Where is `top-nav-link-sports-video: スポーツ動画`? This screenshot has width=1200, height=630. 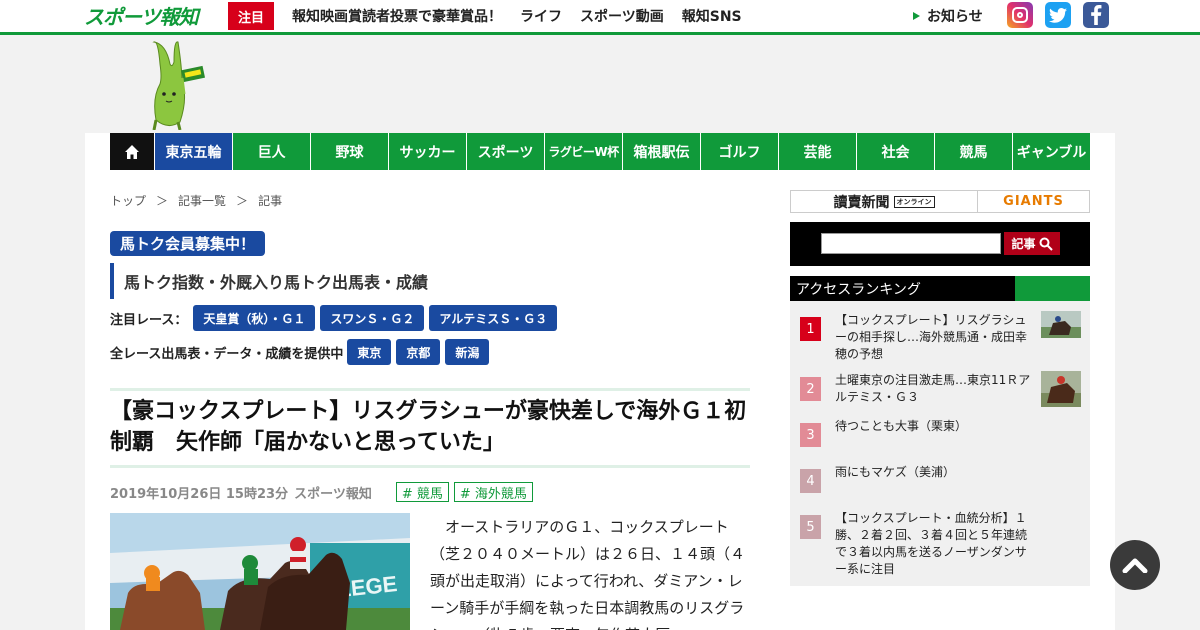
top-nav-link-sports-video: スポーツ動画 is located at coordinates (622, 16).